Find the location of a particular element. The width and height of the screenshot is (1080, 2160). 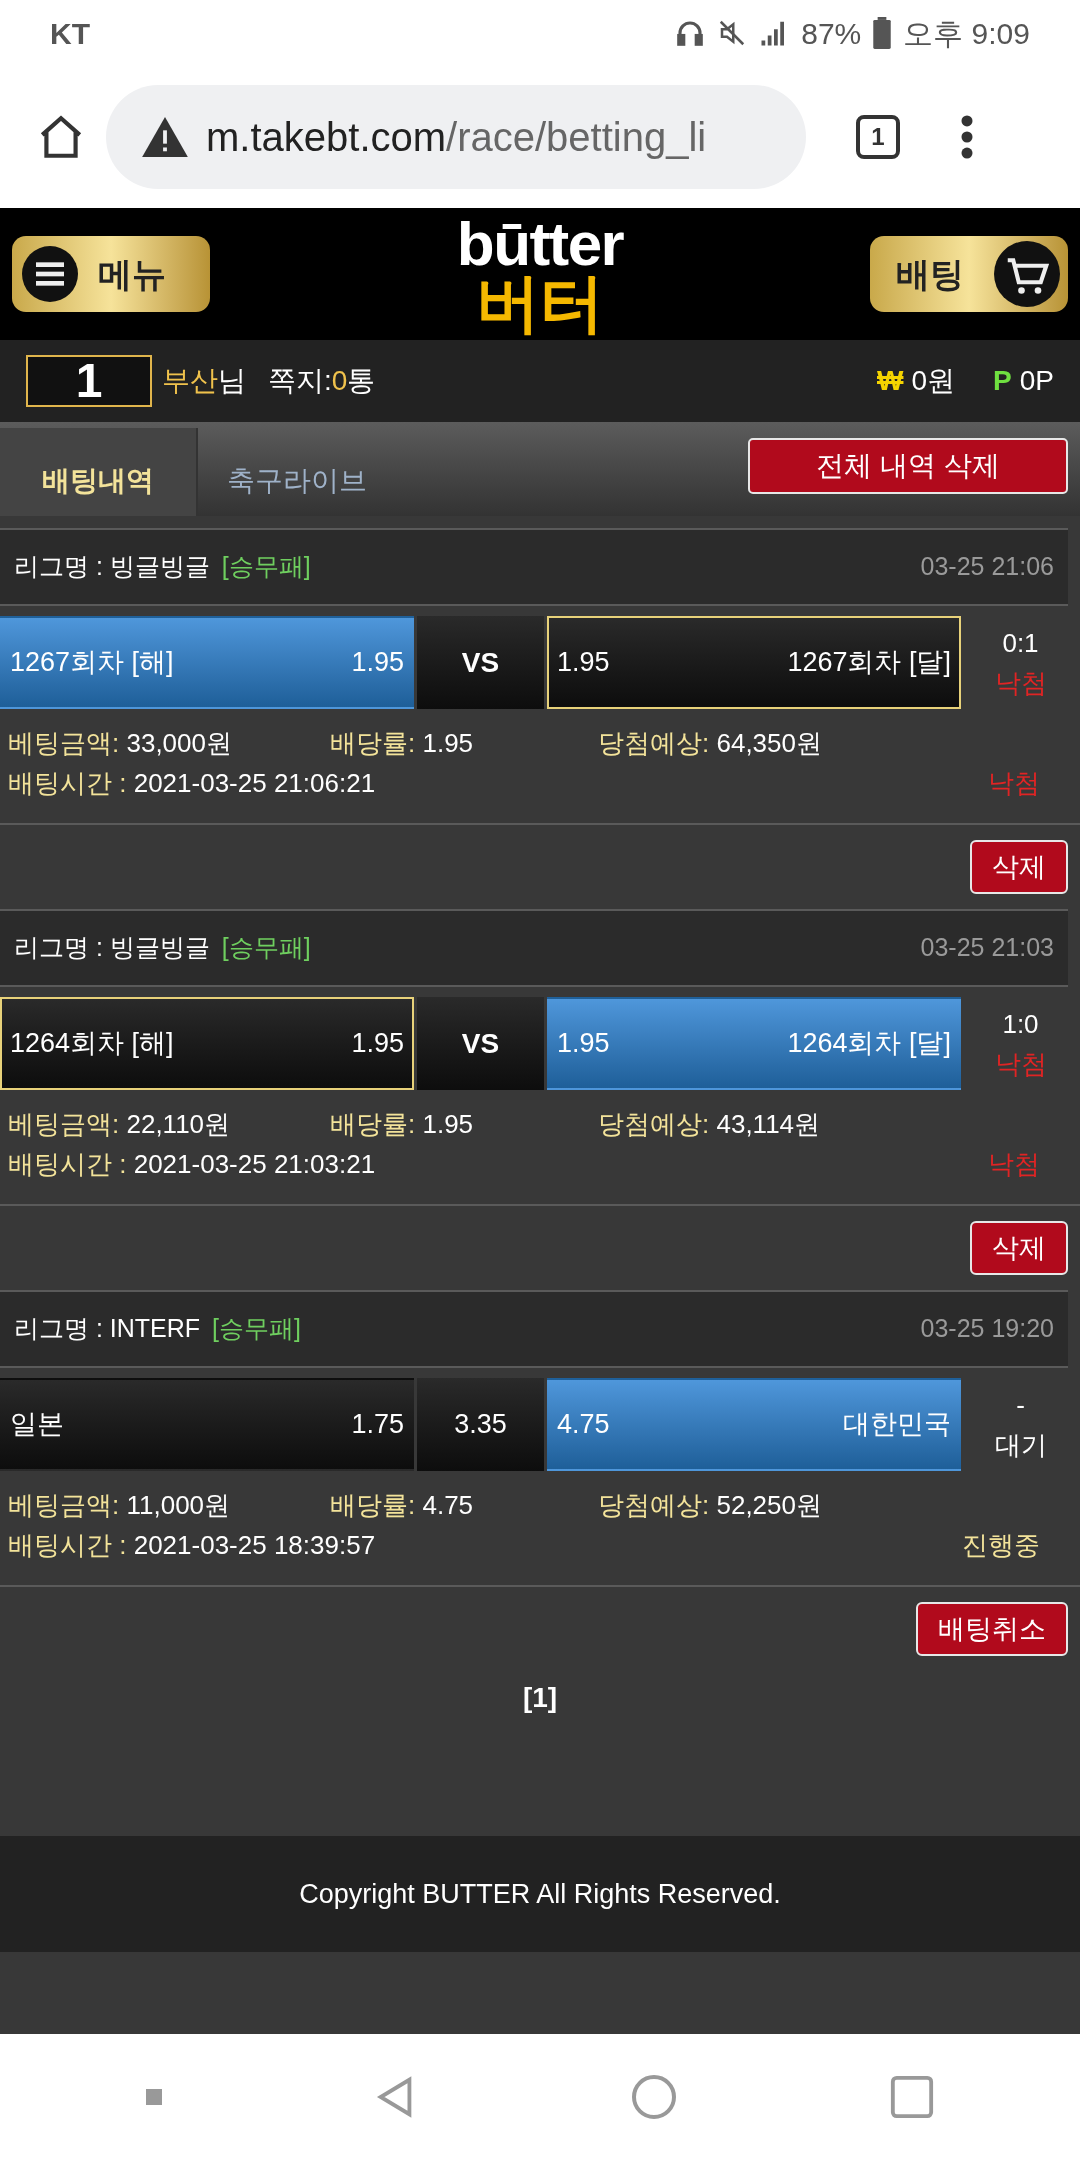

point-icon: P is located at coordinates (1002, 381).